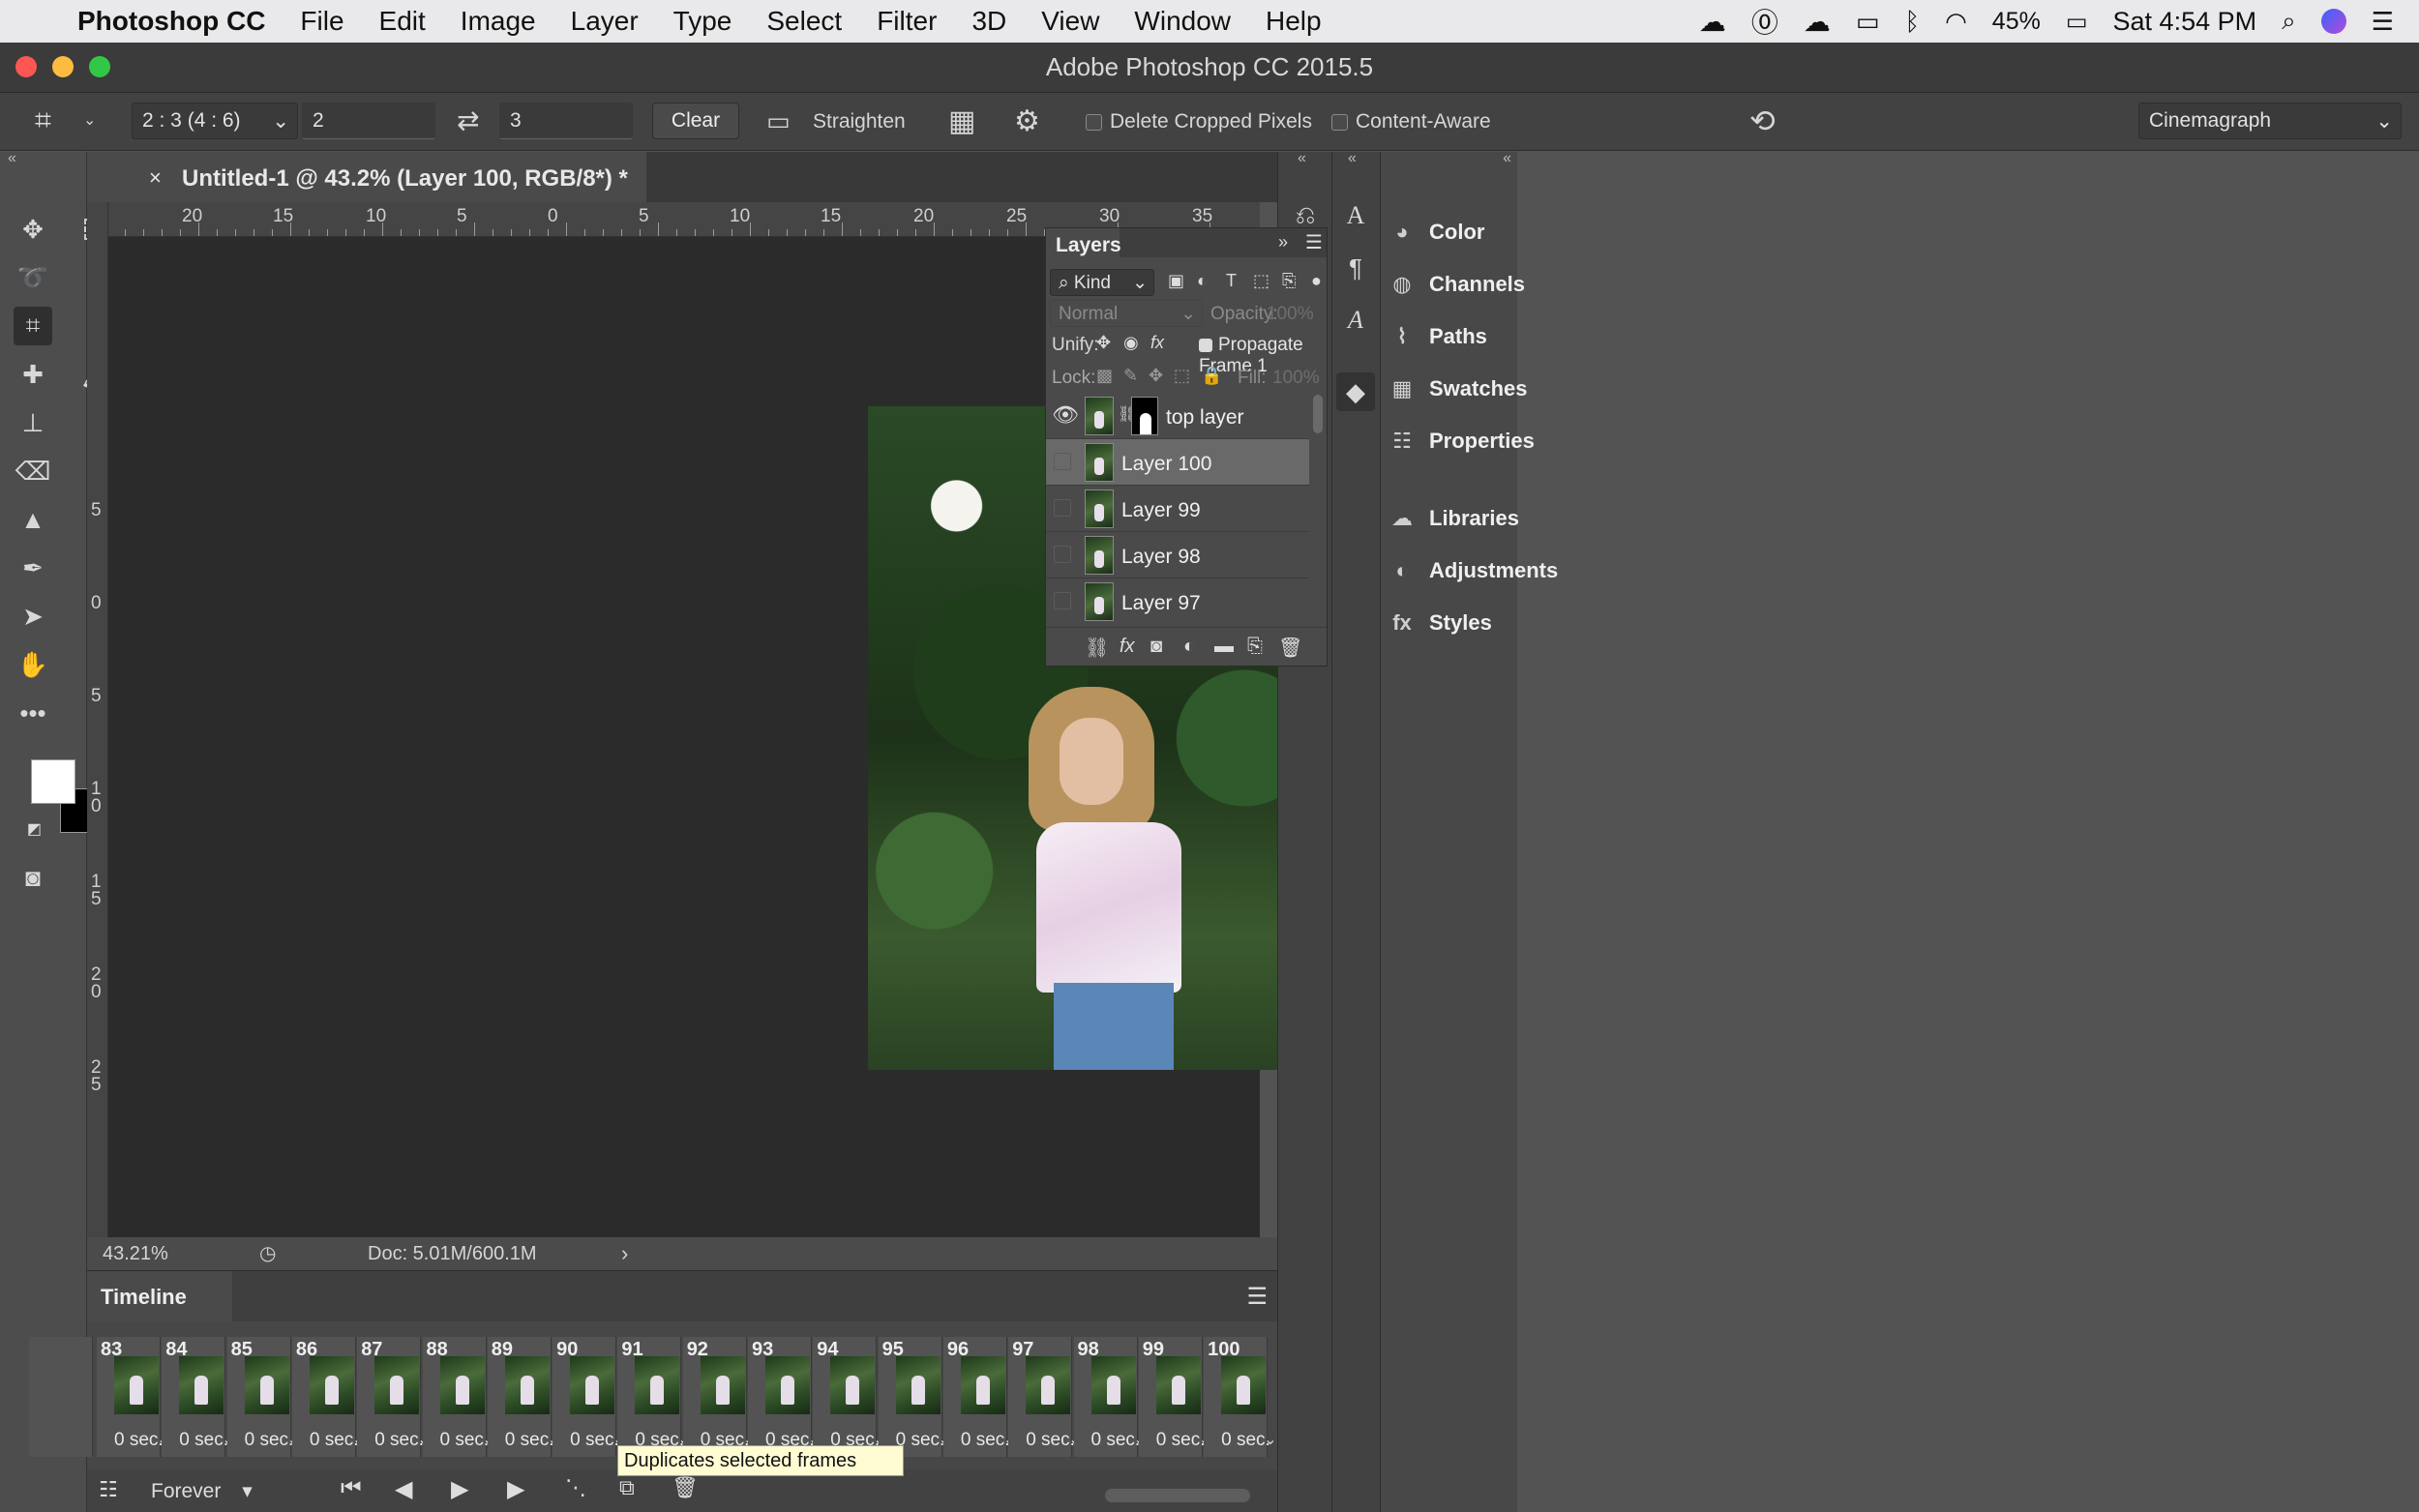 Image resolution: width=2419 pixels, height=1512 pixels. I want to click on filter-toggle-icon: ●, so click(1316, 281).